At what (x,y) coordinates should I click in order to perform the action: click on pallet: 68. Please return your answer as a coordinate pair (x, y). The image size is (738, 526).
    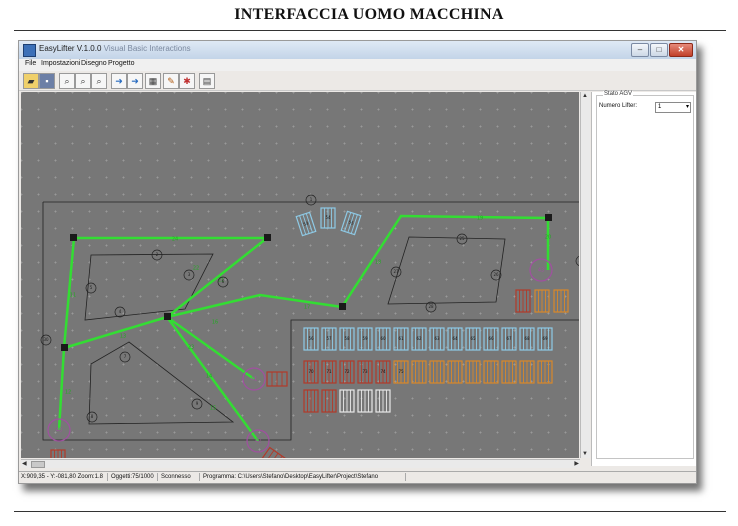
    Looking at the image, I should click on (527, 339).